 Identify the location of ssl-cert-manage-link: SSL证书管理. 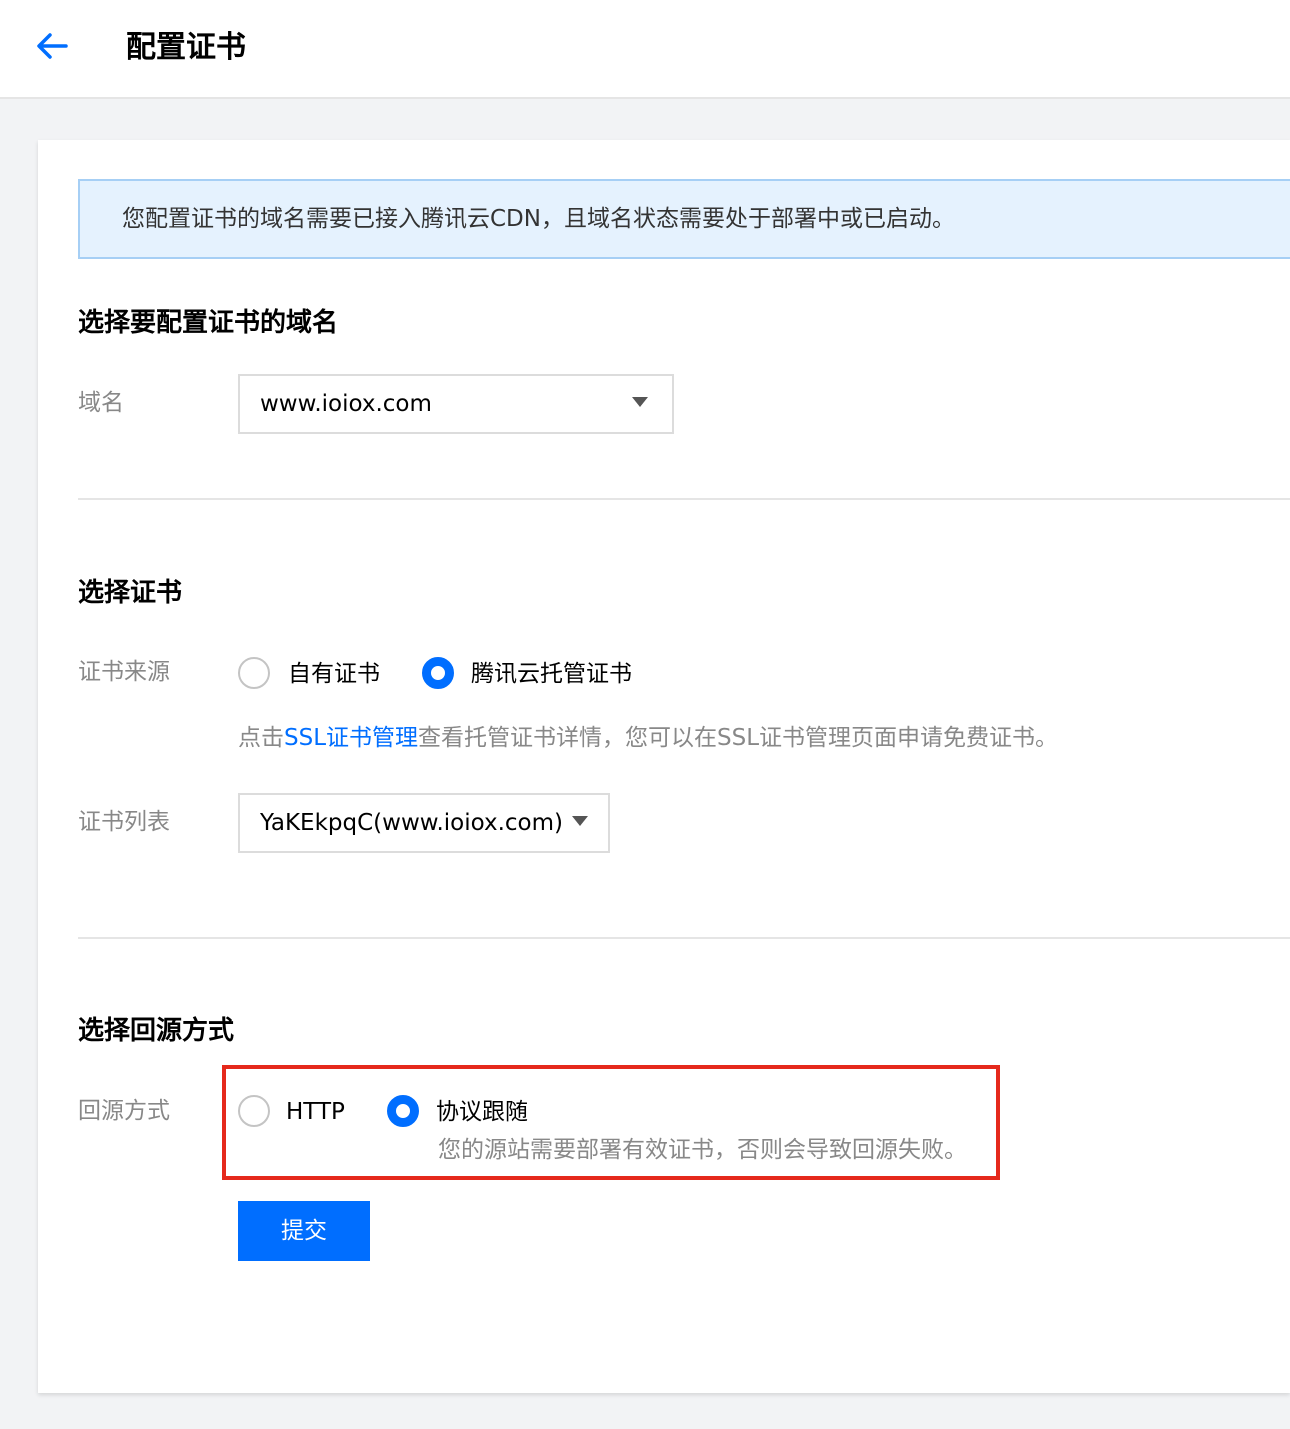
(351, 738).